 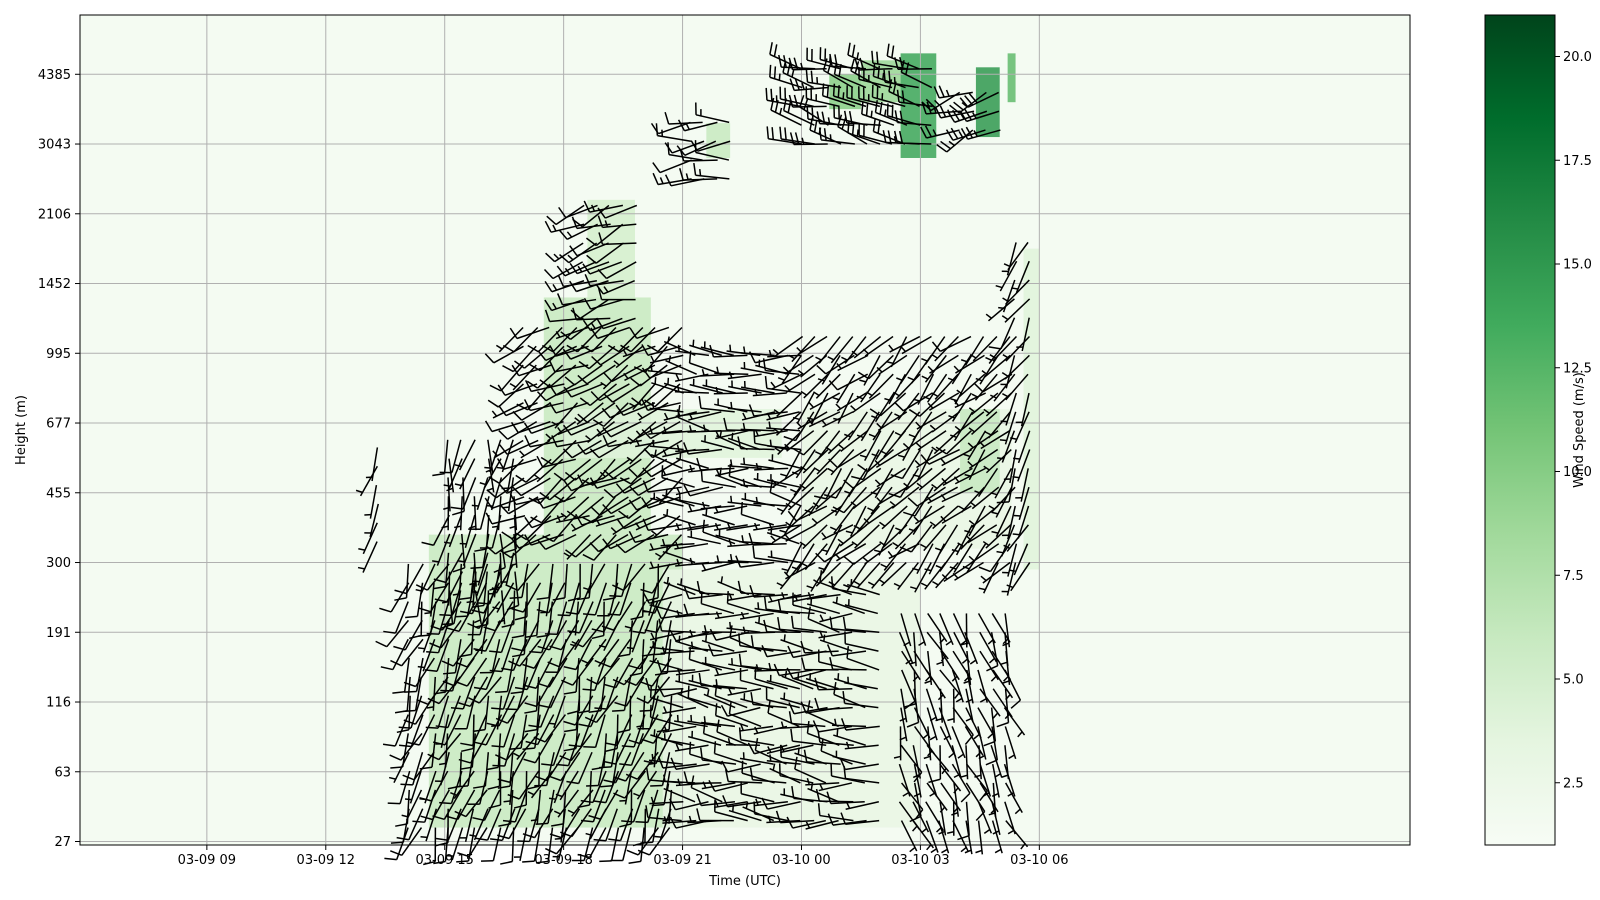 I want to click on colorbar-tick-label: 15.0, so click(x=1577, y=265).